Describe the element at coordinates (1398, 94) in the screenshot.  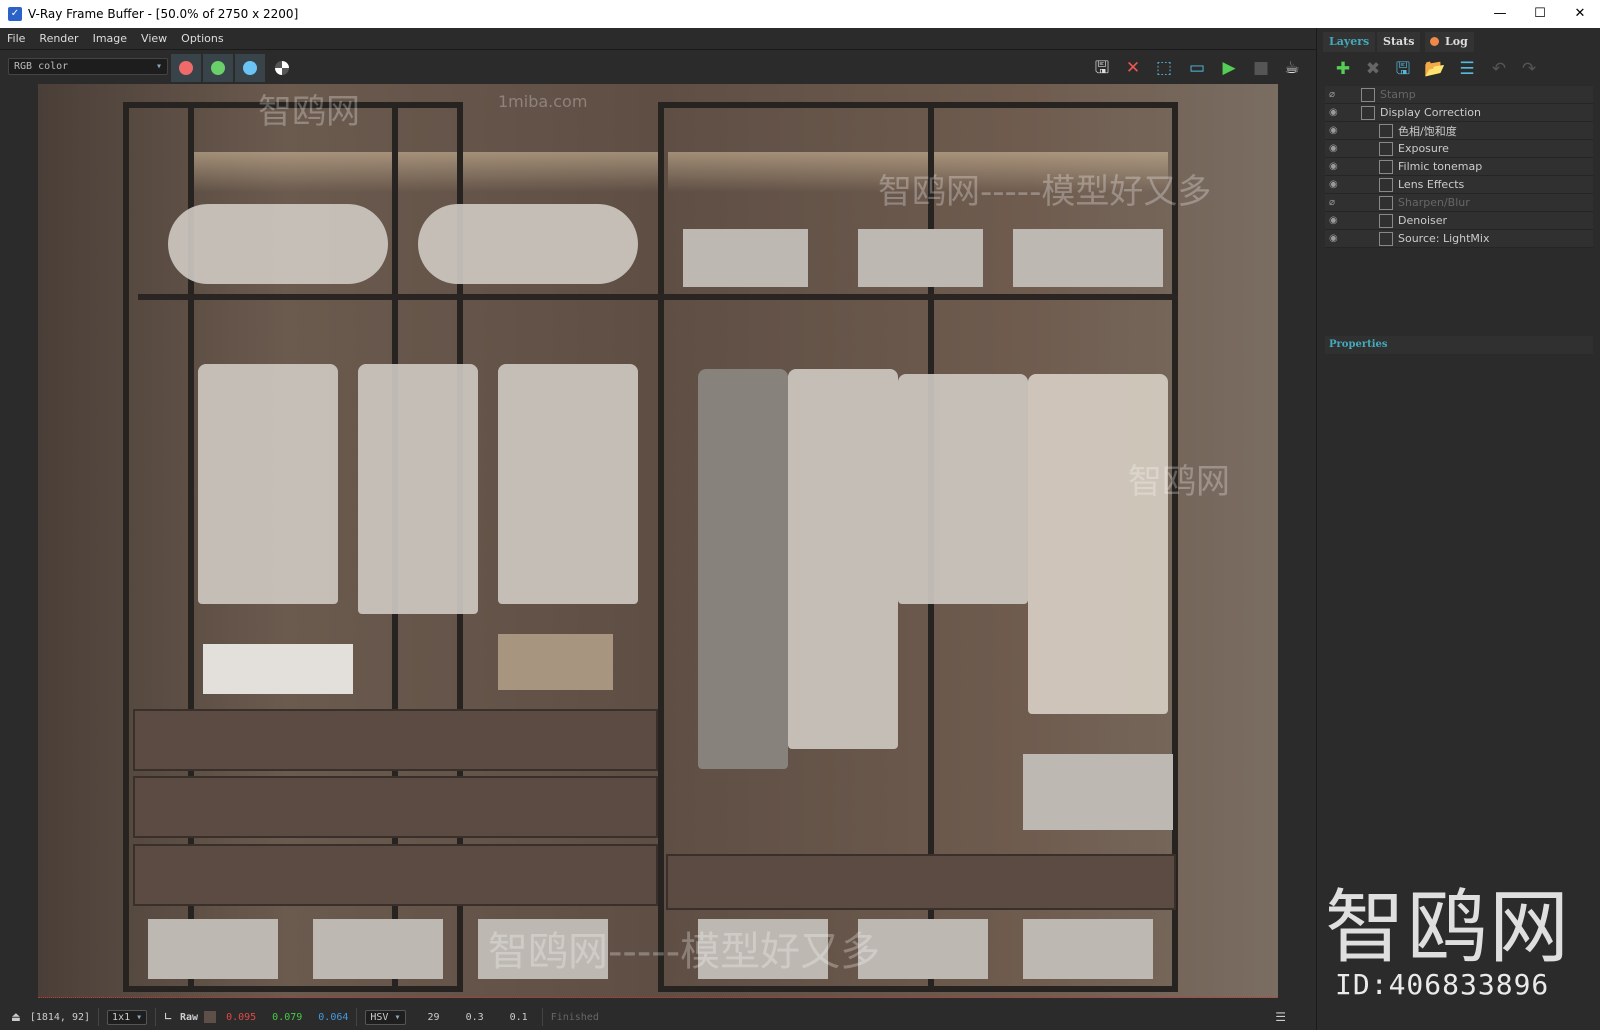
I see `layer-name: Stamp` at that location.